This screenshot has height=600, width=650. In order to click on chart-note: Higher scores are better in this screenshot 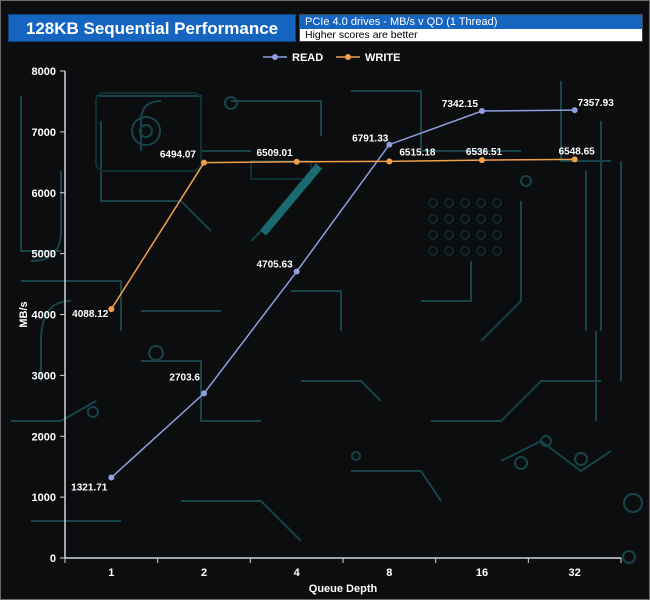, I will do `click(471, 35)`.